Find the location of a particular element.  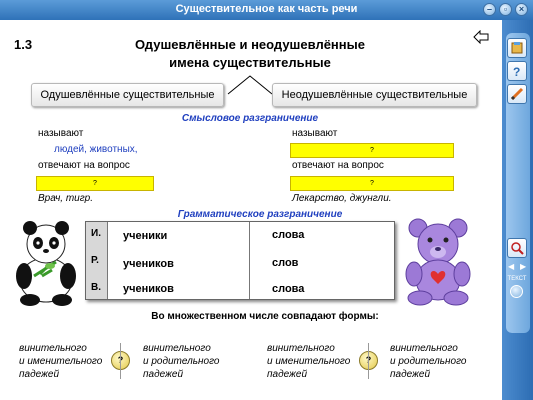

plural-question: Во множественном числе совпадают формы: is located at coordinates (265, 316).